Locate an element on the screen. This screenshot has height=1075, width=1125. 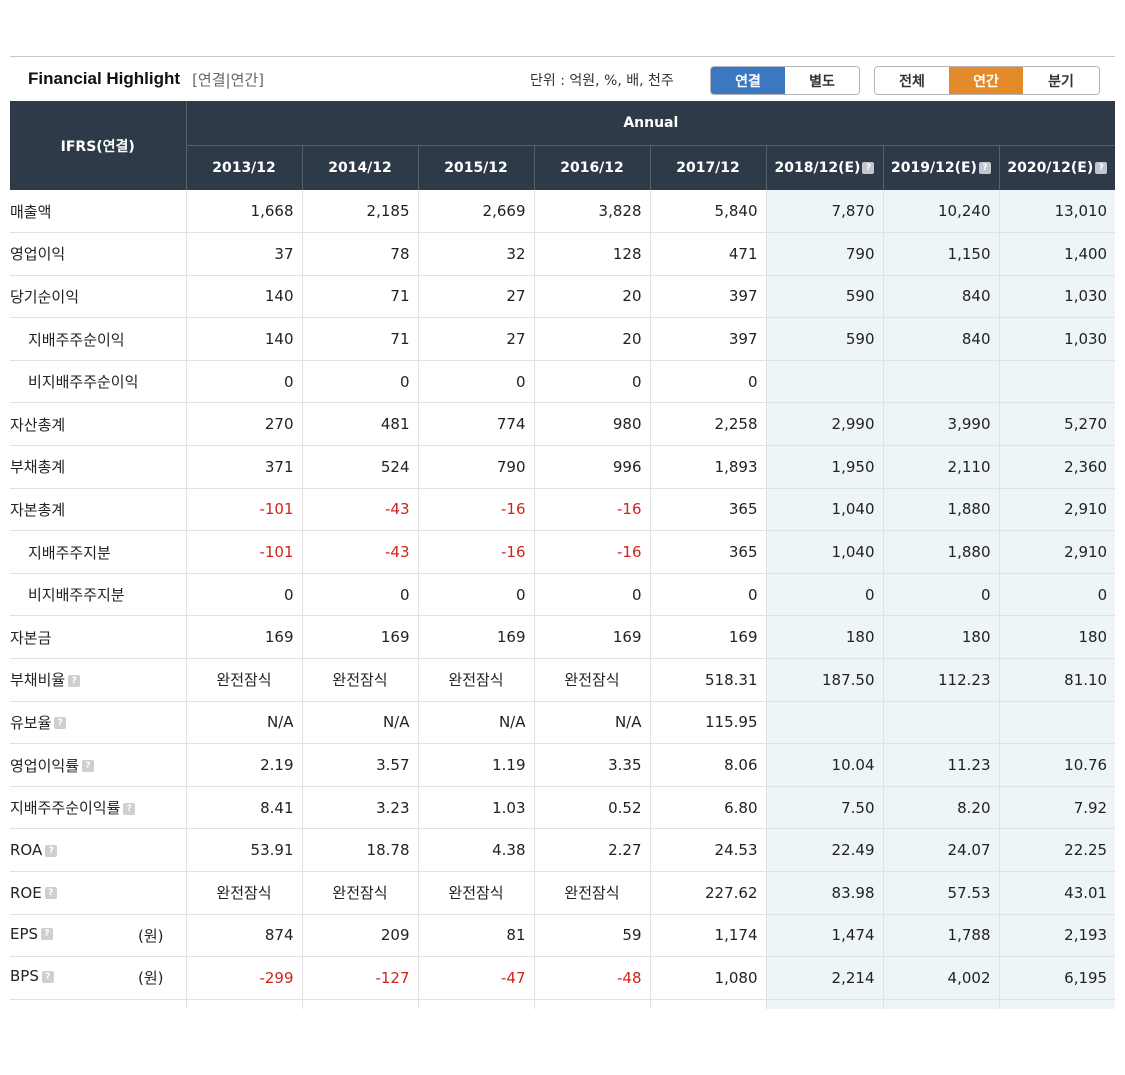
table-cell: 1,150 is located at coordinates (940, 254).